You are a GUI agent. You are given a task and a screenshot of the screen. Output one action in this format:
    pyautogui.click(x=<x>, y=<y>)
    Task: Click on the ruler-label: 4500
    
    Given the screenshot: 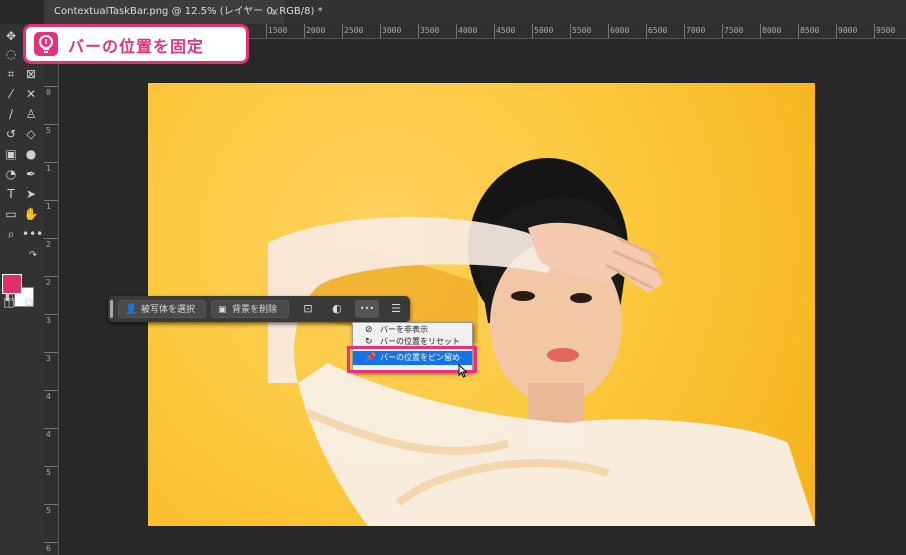 What is the action you would take?
    pyautogui.click(x=506, y=30)
    